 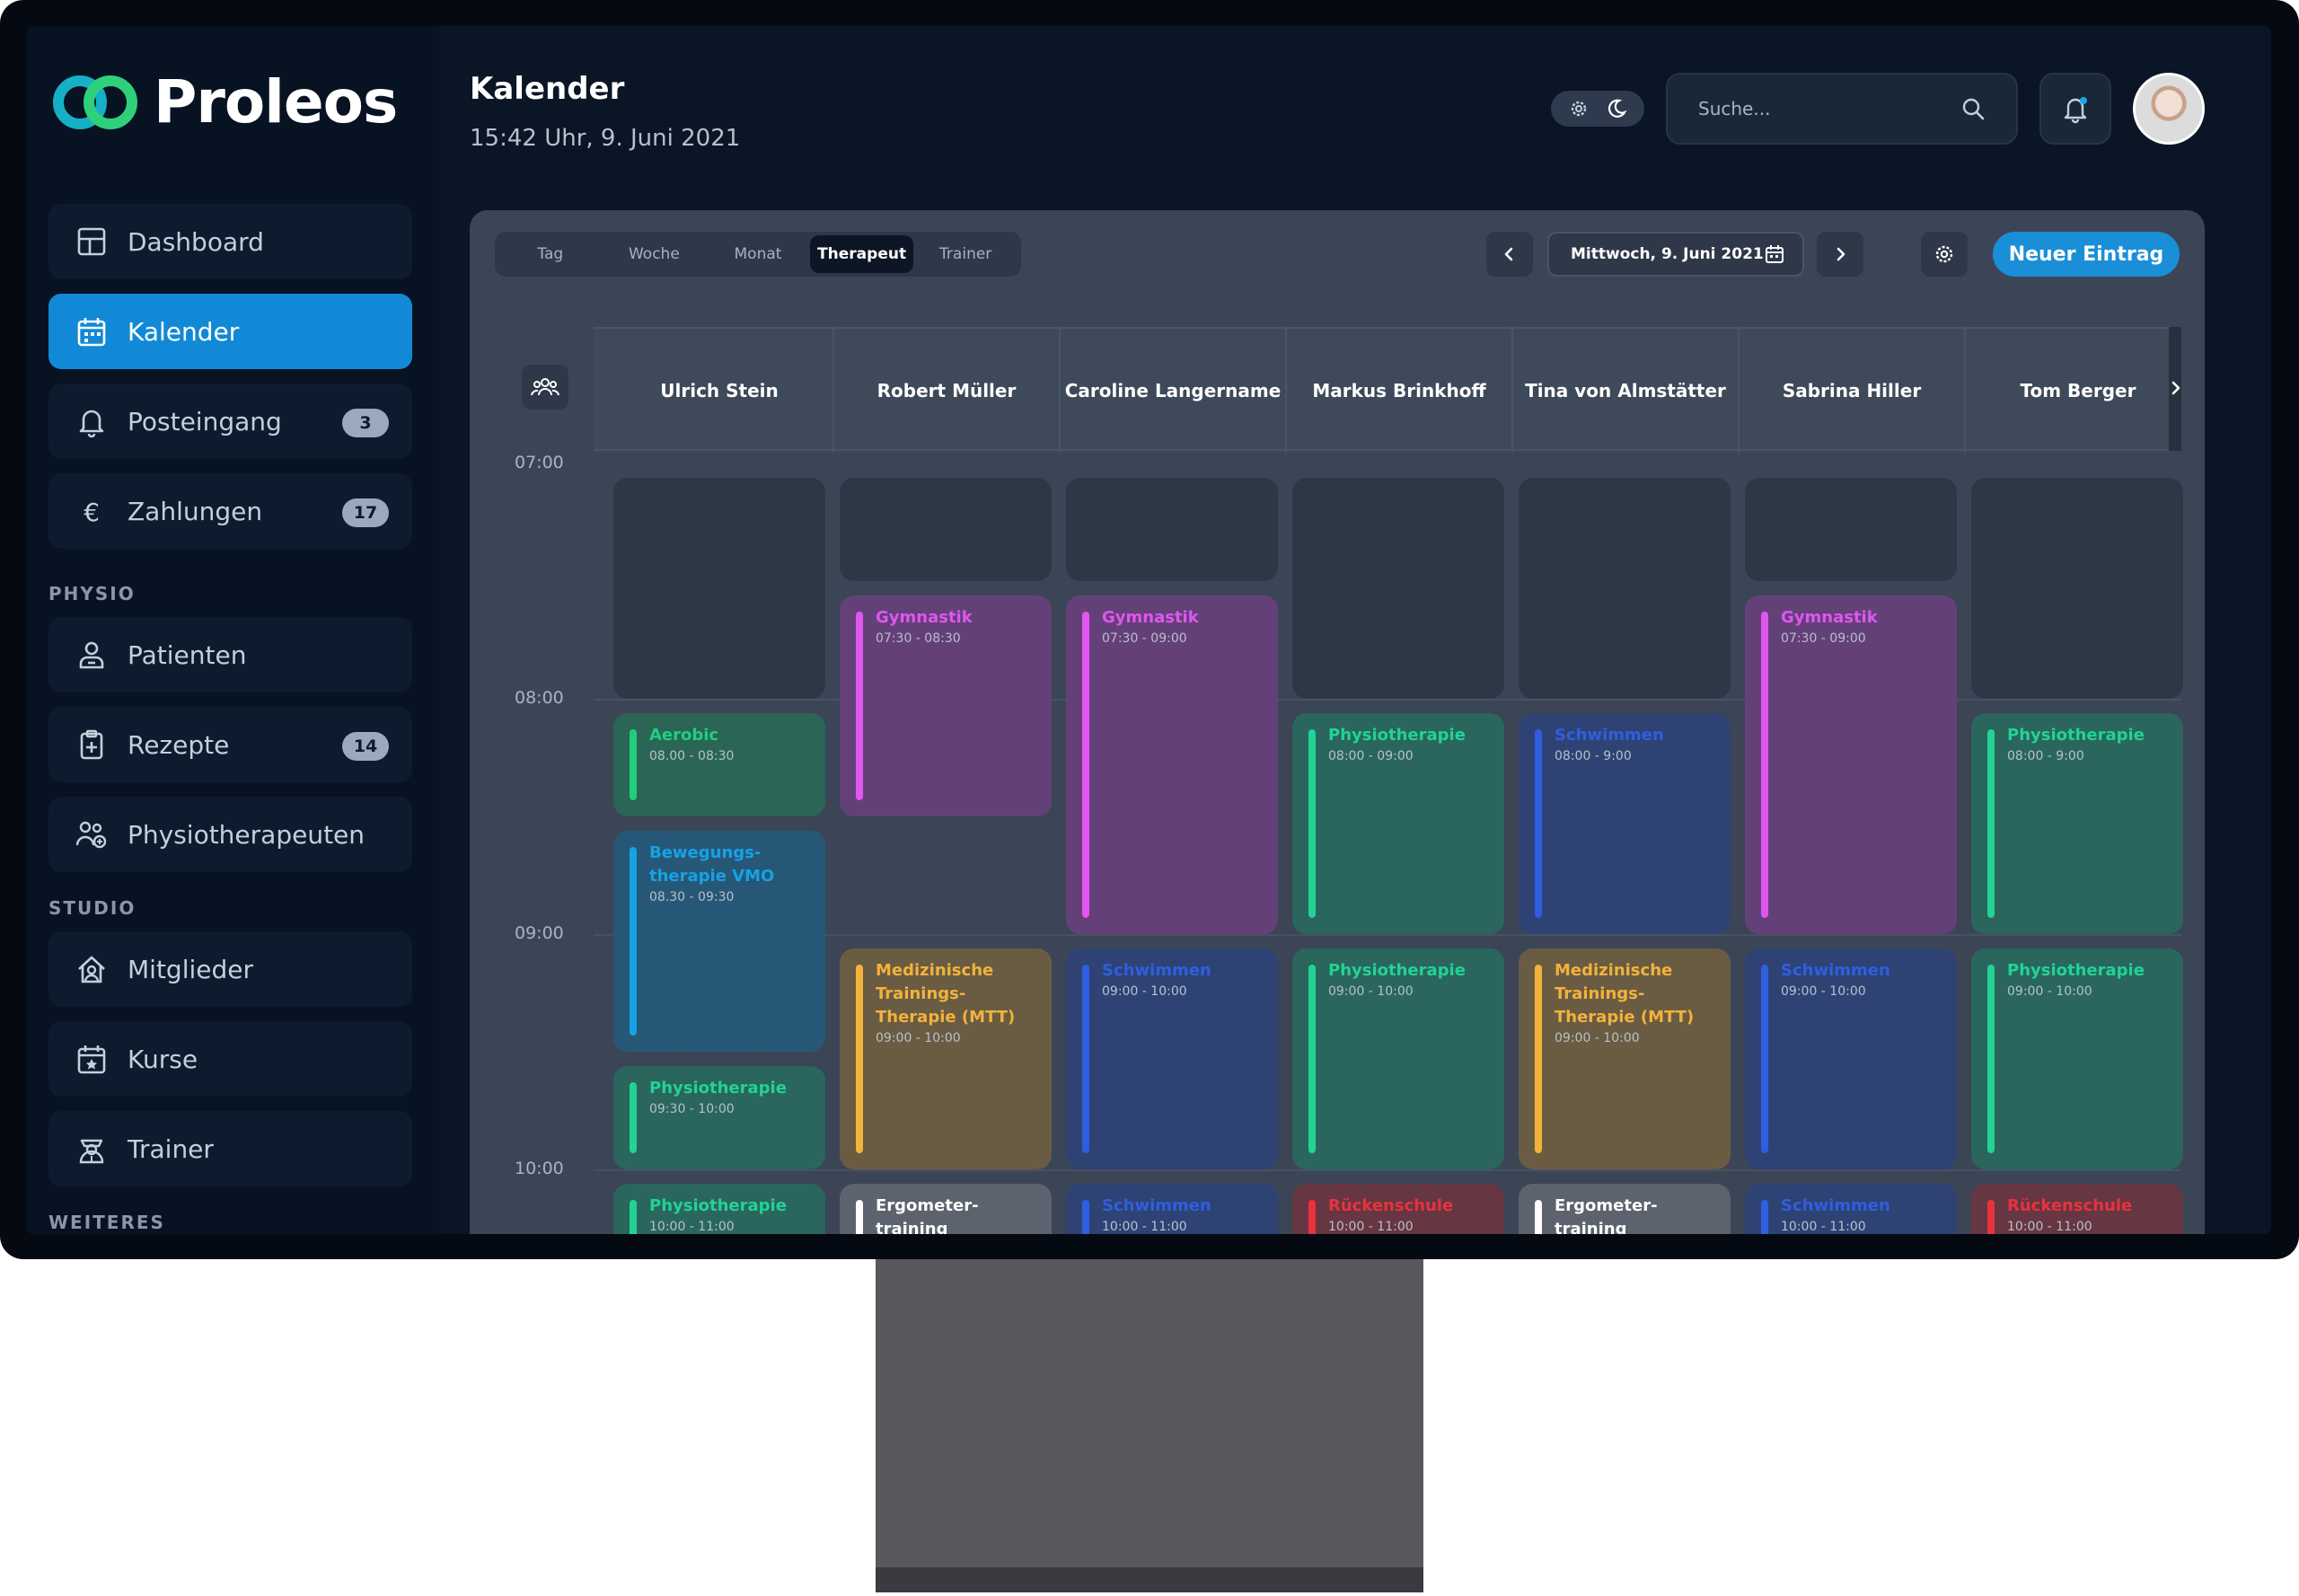 I want to click on brand-logo: Proleos, so click(x=223, y=102).